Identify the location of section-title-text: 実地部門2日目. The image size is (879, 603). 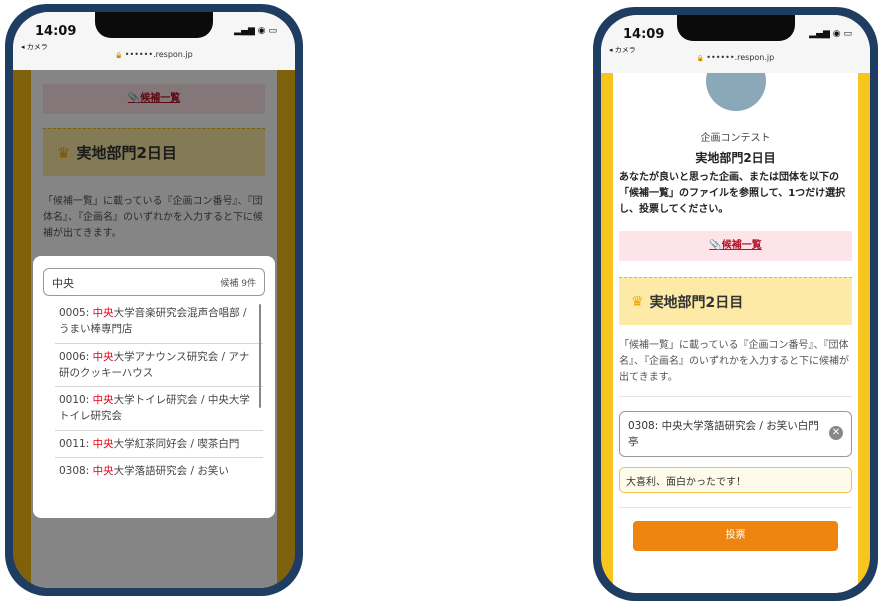
(696, 302).